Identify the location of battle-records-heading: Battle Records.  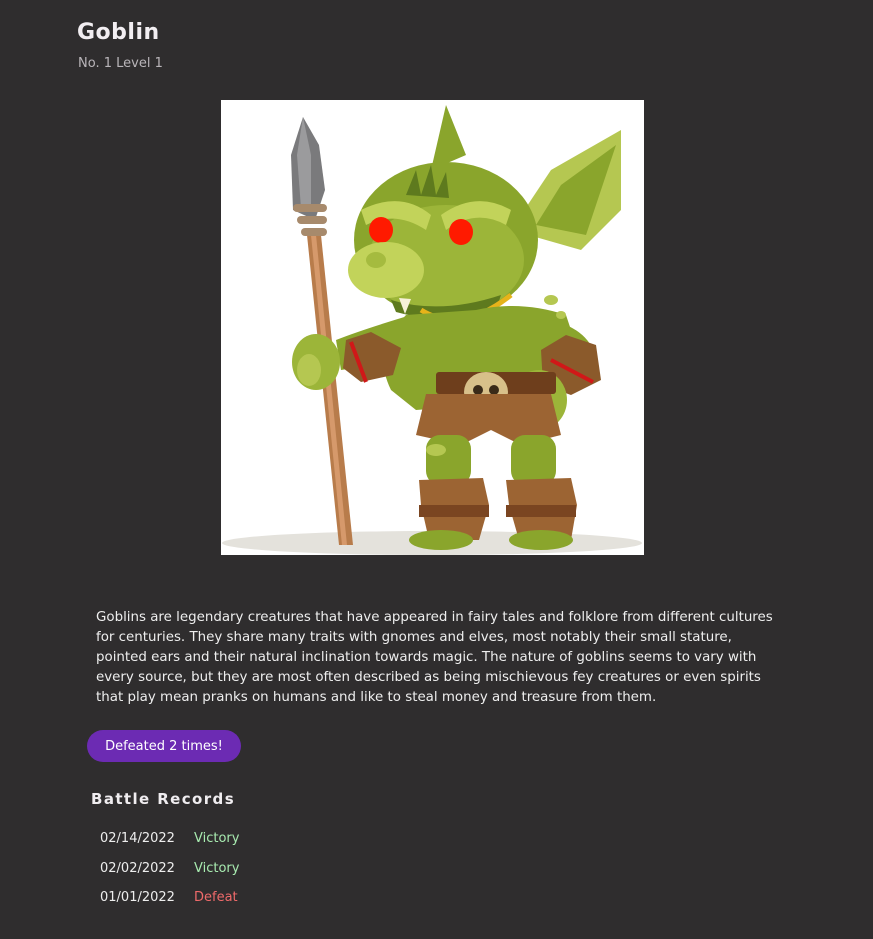
(163, 799).